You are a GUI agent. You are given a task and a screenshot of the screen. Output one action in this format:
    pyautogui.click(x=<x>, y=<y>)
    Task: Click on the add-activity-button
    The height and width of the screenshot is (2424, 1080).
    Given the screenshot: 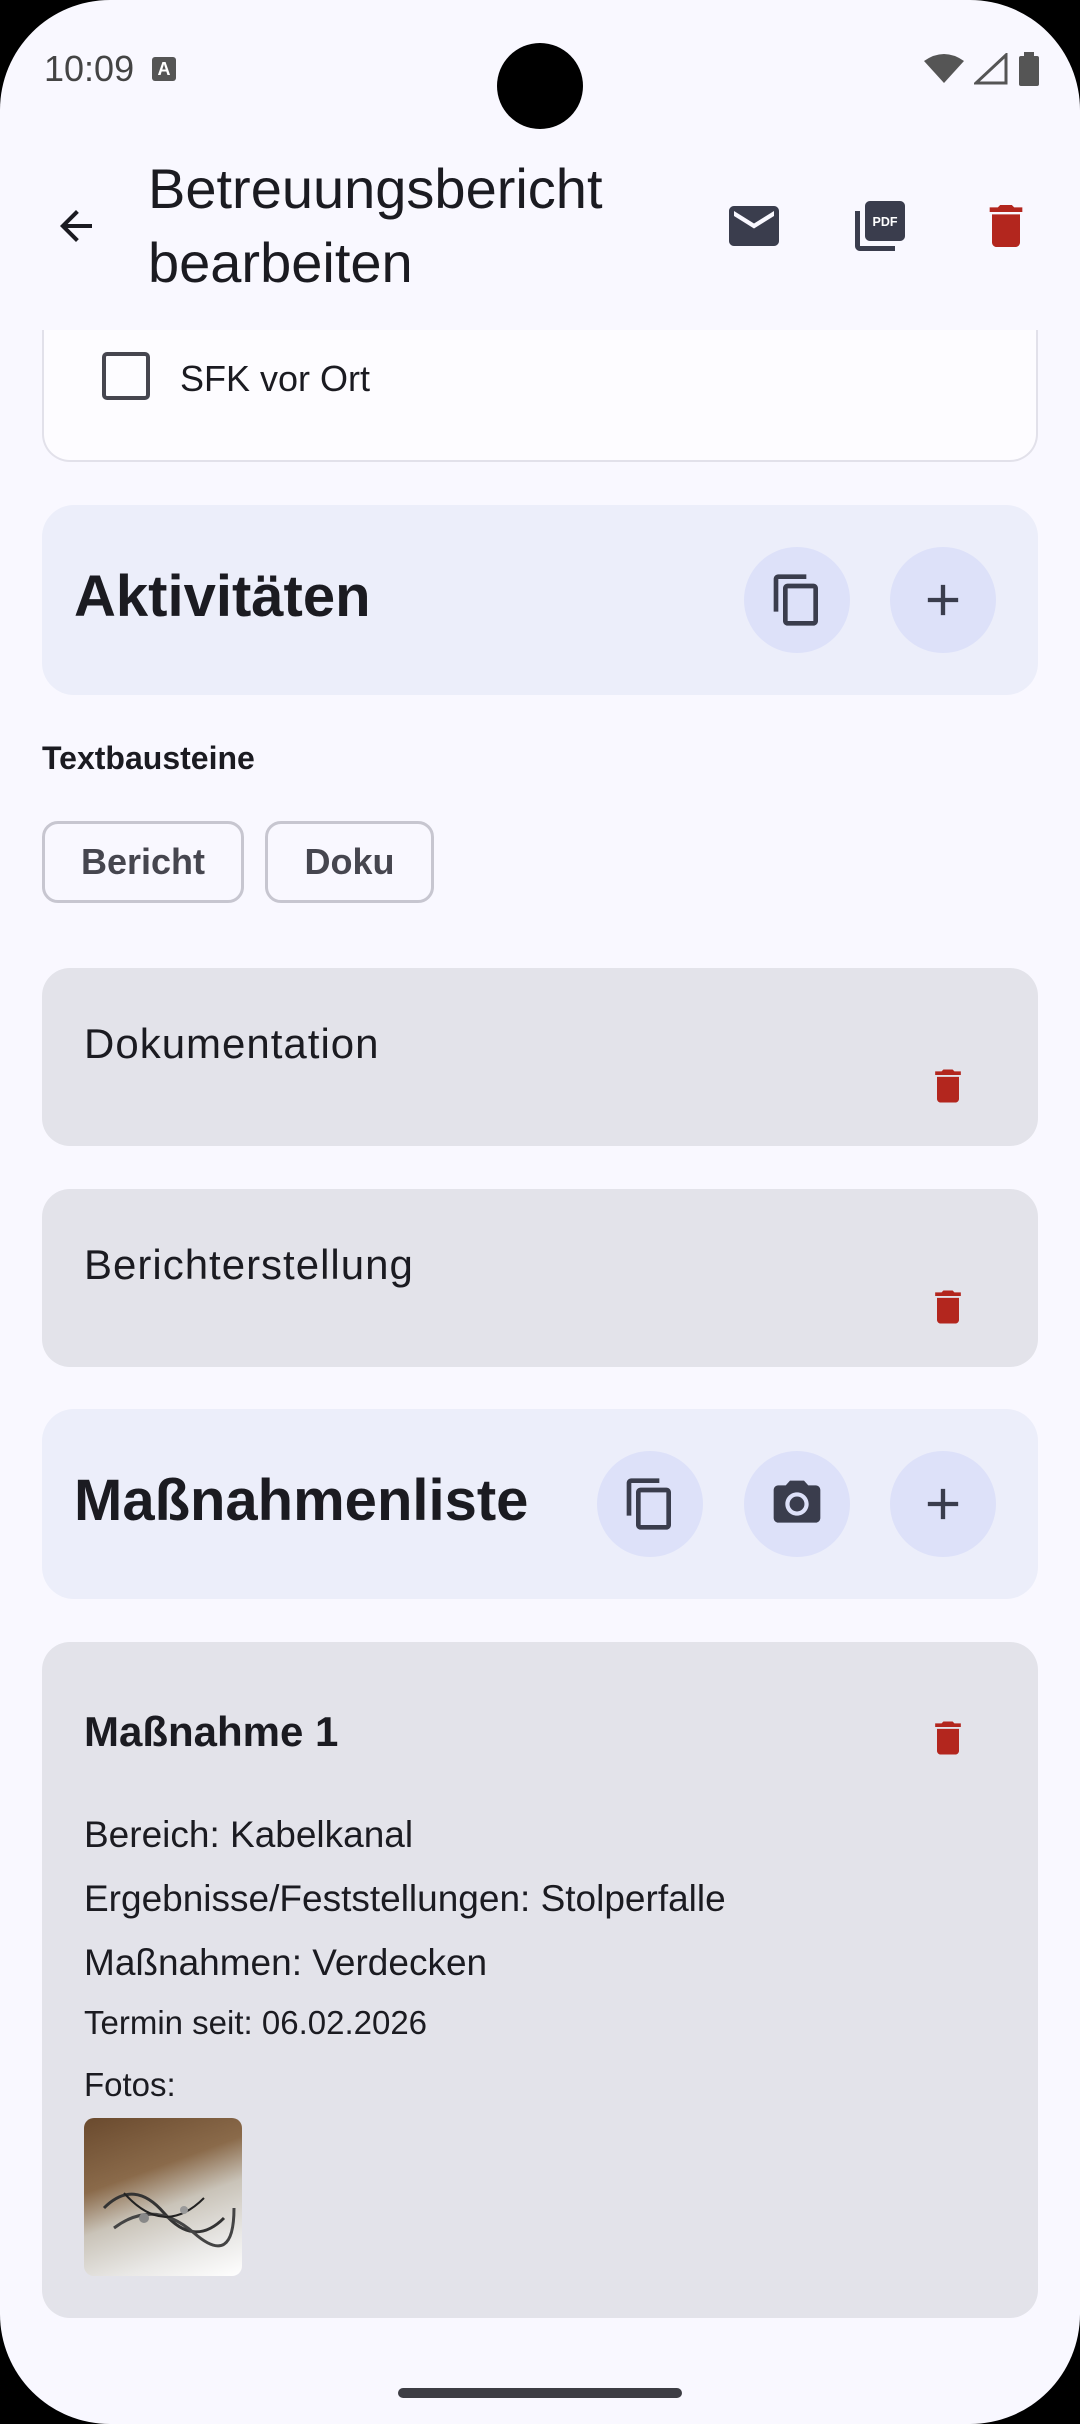 What is the action you would take?
    pyautogui.click(x=943, y=600)
    